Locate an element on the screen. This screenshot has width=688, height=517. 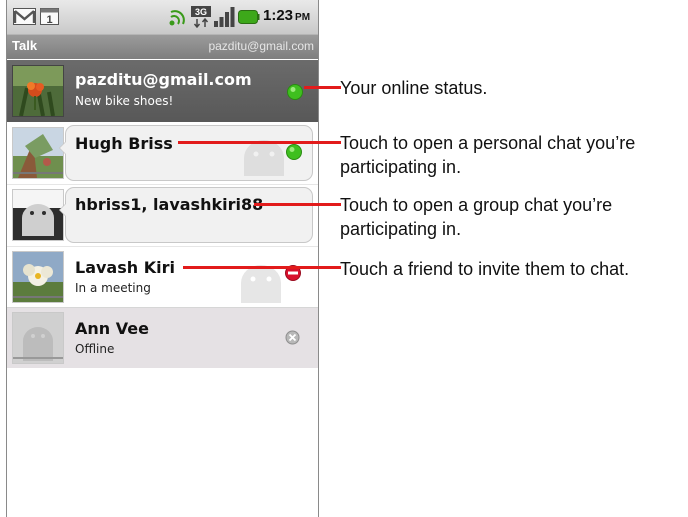
account-label: pazditu@gmail.com is located at coordinates (261, 46).